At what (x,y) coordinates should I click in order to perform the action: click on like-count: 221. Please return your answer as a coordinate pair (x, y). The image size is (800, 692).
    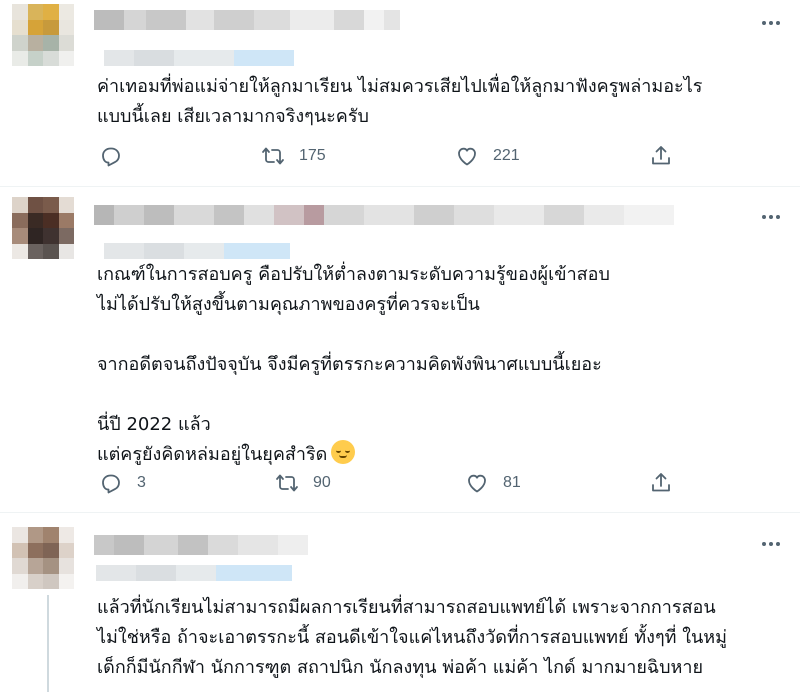
    Looking at the image, I should click on (506, 155).